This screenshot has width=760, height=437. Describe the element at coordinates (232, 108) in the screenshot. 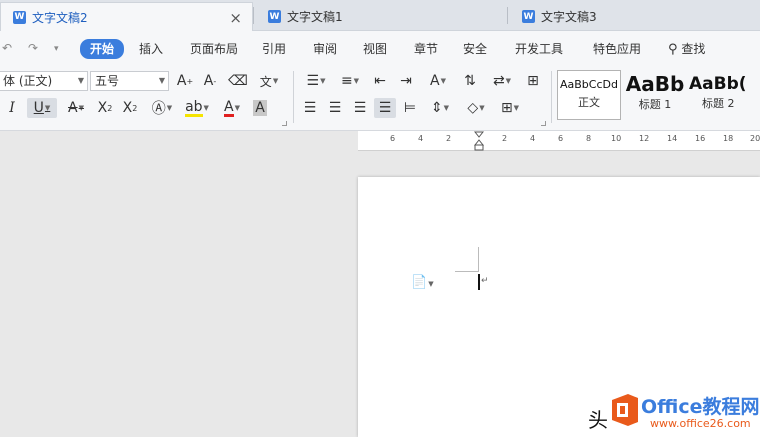

I see `font-color-icon: A ▼` at that location.